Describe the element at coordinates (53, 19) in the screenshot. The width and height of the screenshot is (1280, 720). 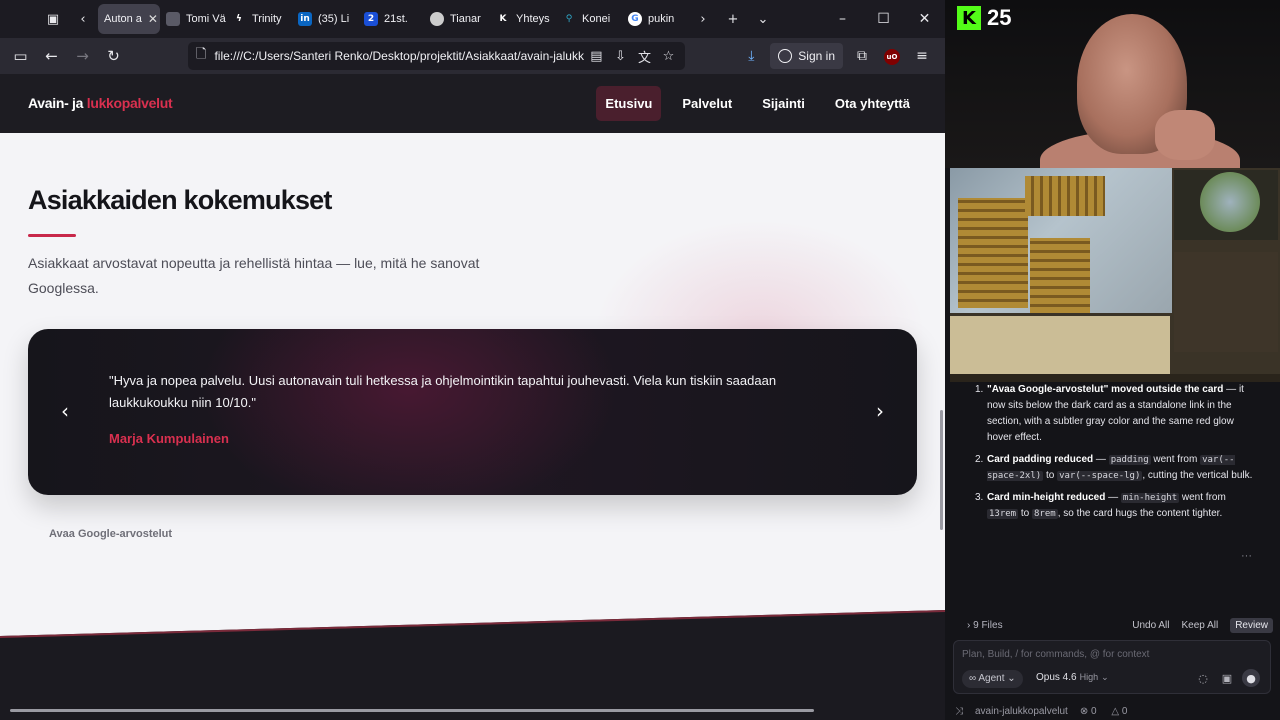
I see `tab-tray-icon: ▣` at that location.